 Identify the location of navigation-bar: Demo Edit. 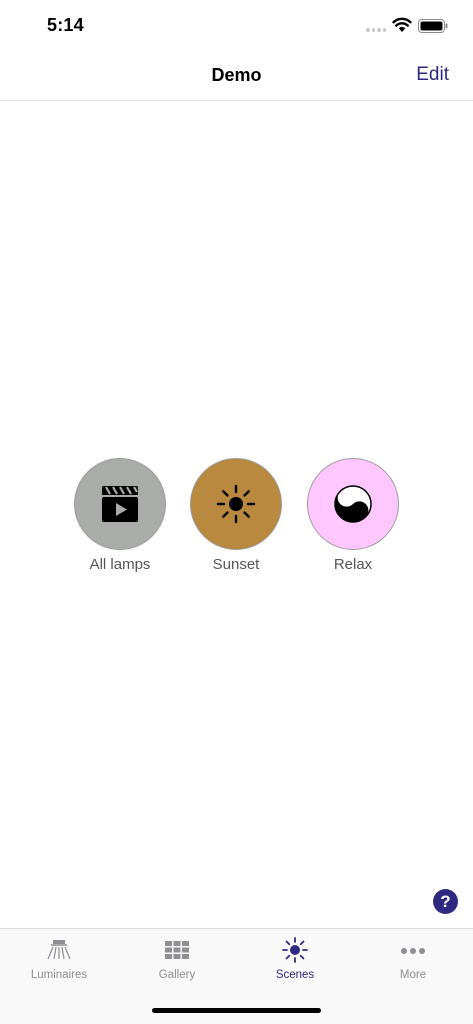
(236, 76).